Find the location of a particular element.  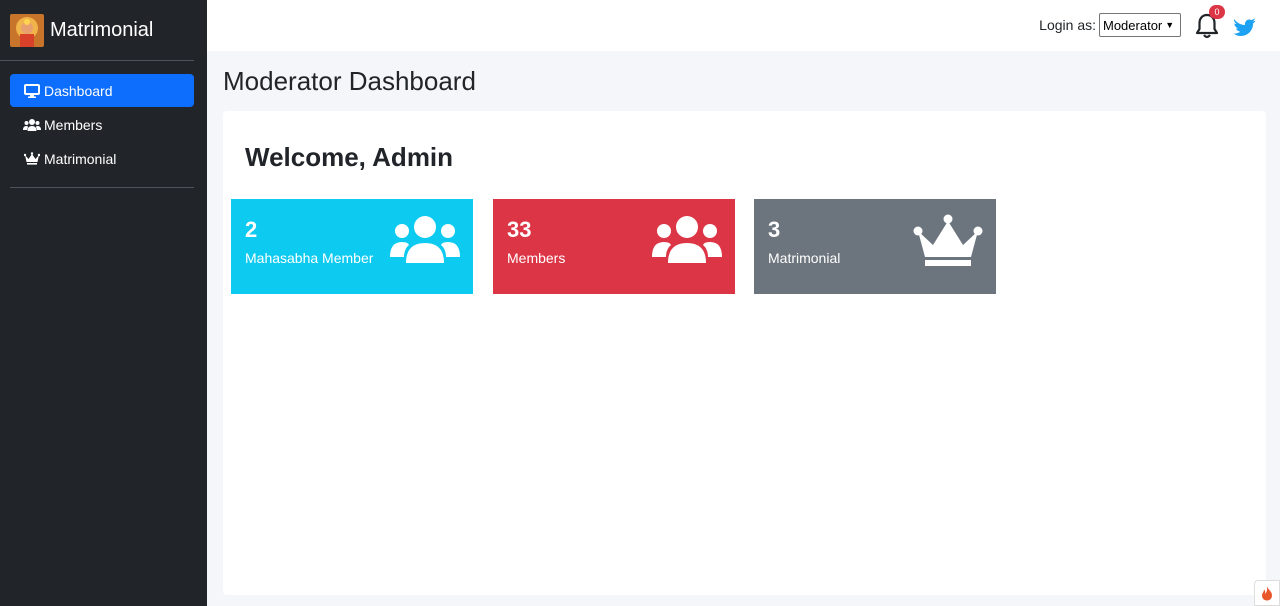

page-title: Moderator Dashboard is located at coordinates (349, 81).